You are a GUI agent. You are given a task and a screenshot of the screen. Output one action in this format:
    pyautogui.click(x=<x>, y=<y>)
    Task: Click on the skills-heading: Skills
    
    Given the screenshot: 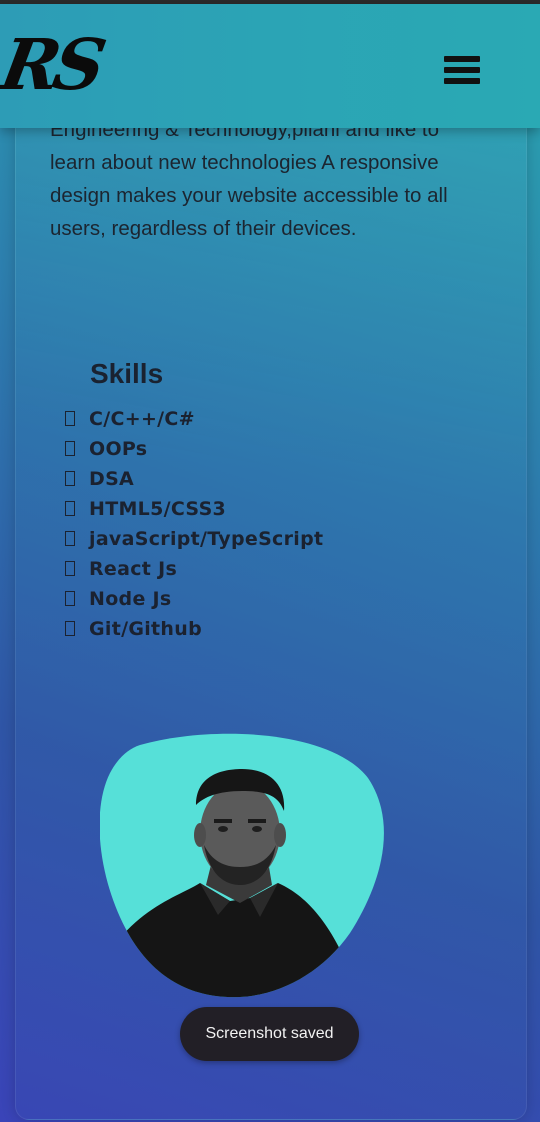 What is the action you would take?
    pyautogui.click(x=127, y=373)
    